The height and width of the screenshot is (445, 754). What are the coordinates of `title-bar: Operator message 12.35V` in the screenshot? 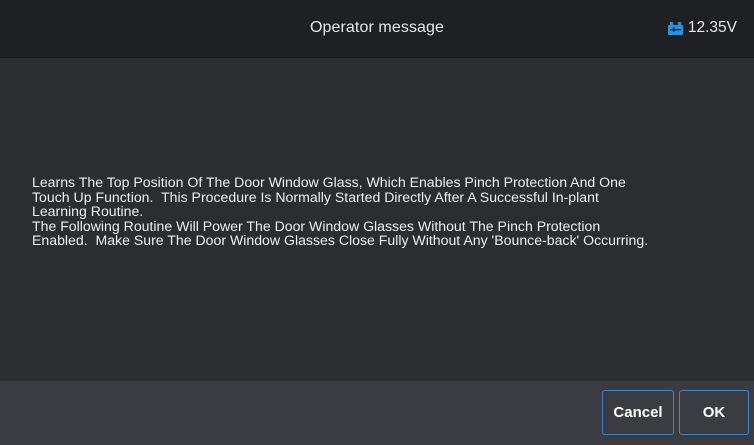 It's located at (377, 29).